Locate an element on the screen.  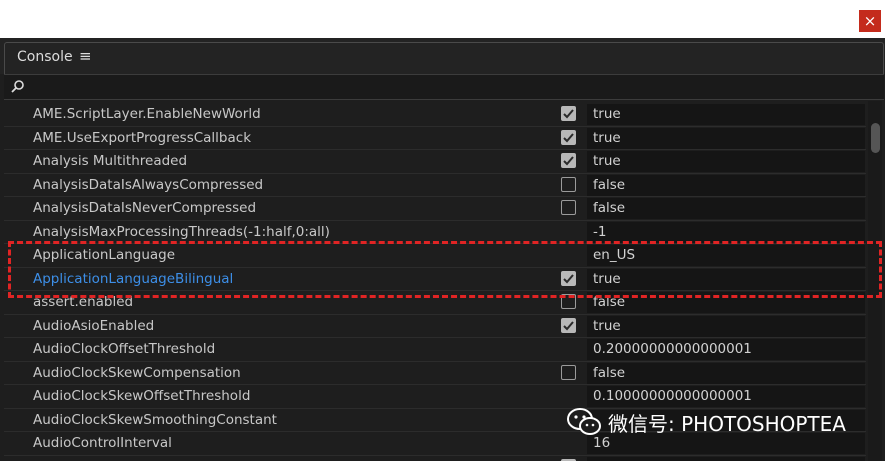
setting-name: AudioClockSkewCompensation is located at coordinates (137, 372).